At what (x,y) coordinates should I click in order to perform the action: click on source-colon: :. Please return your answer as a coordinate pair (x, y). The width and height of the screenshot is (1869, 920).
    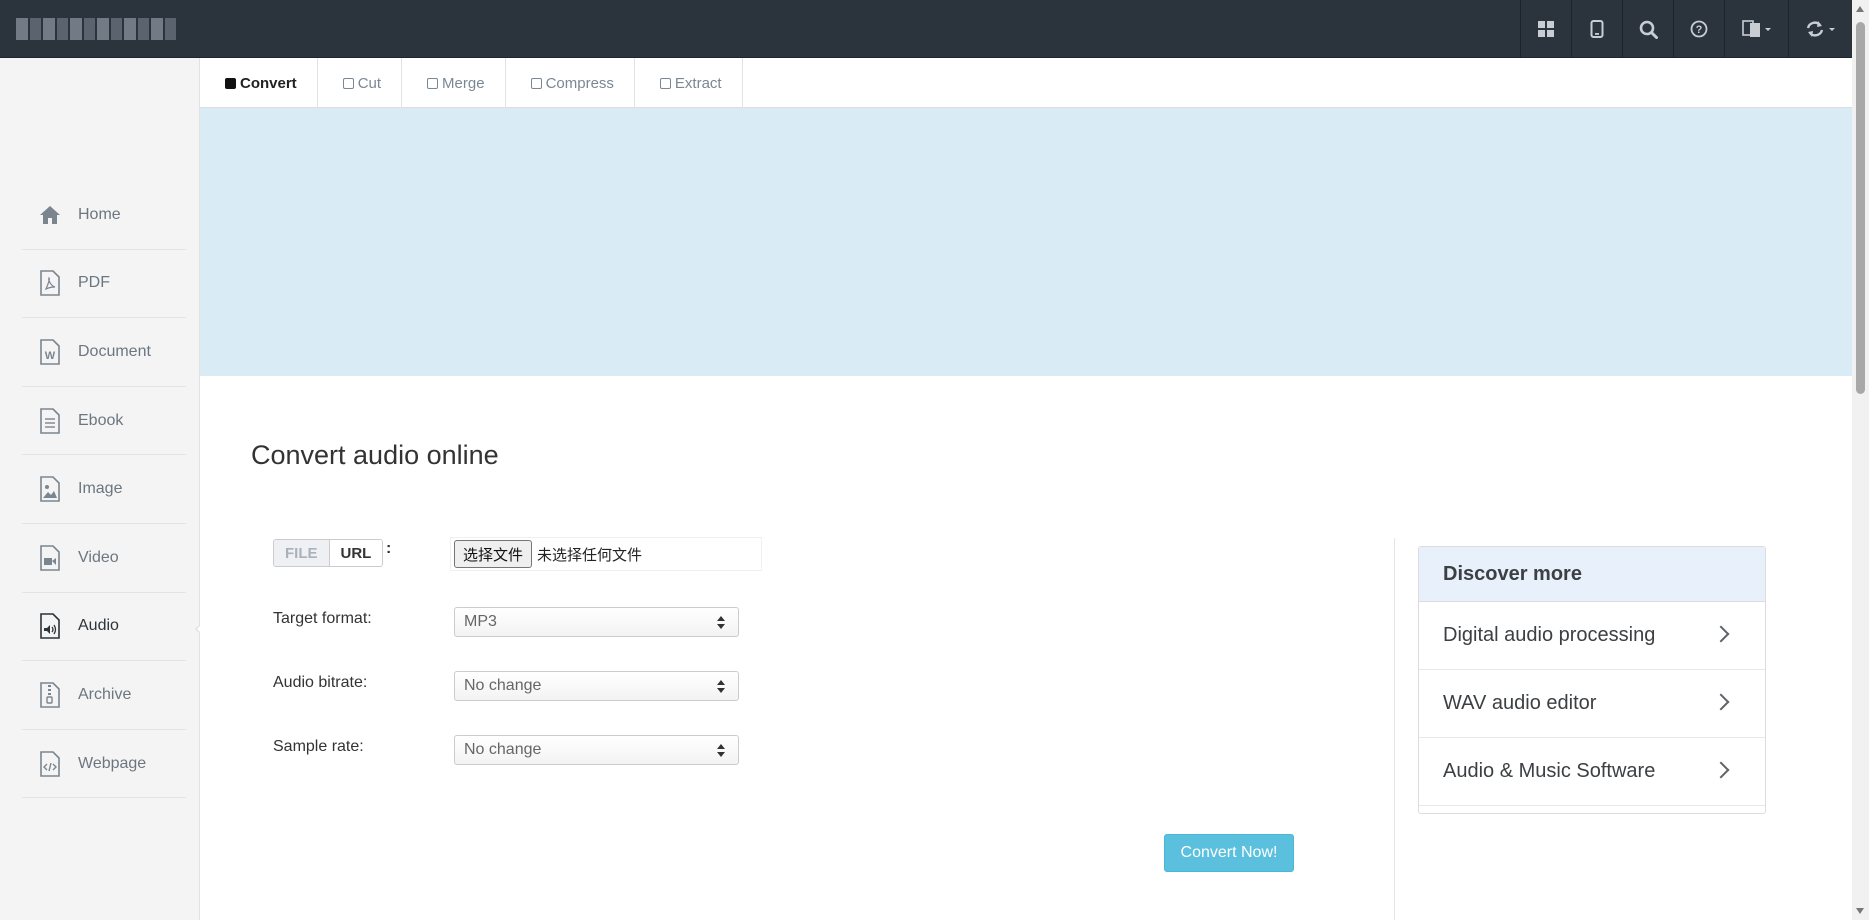
    Looking at the image, I should click on (389, 548).